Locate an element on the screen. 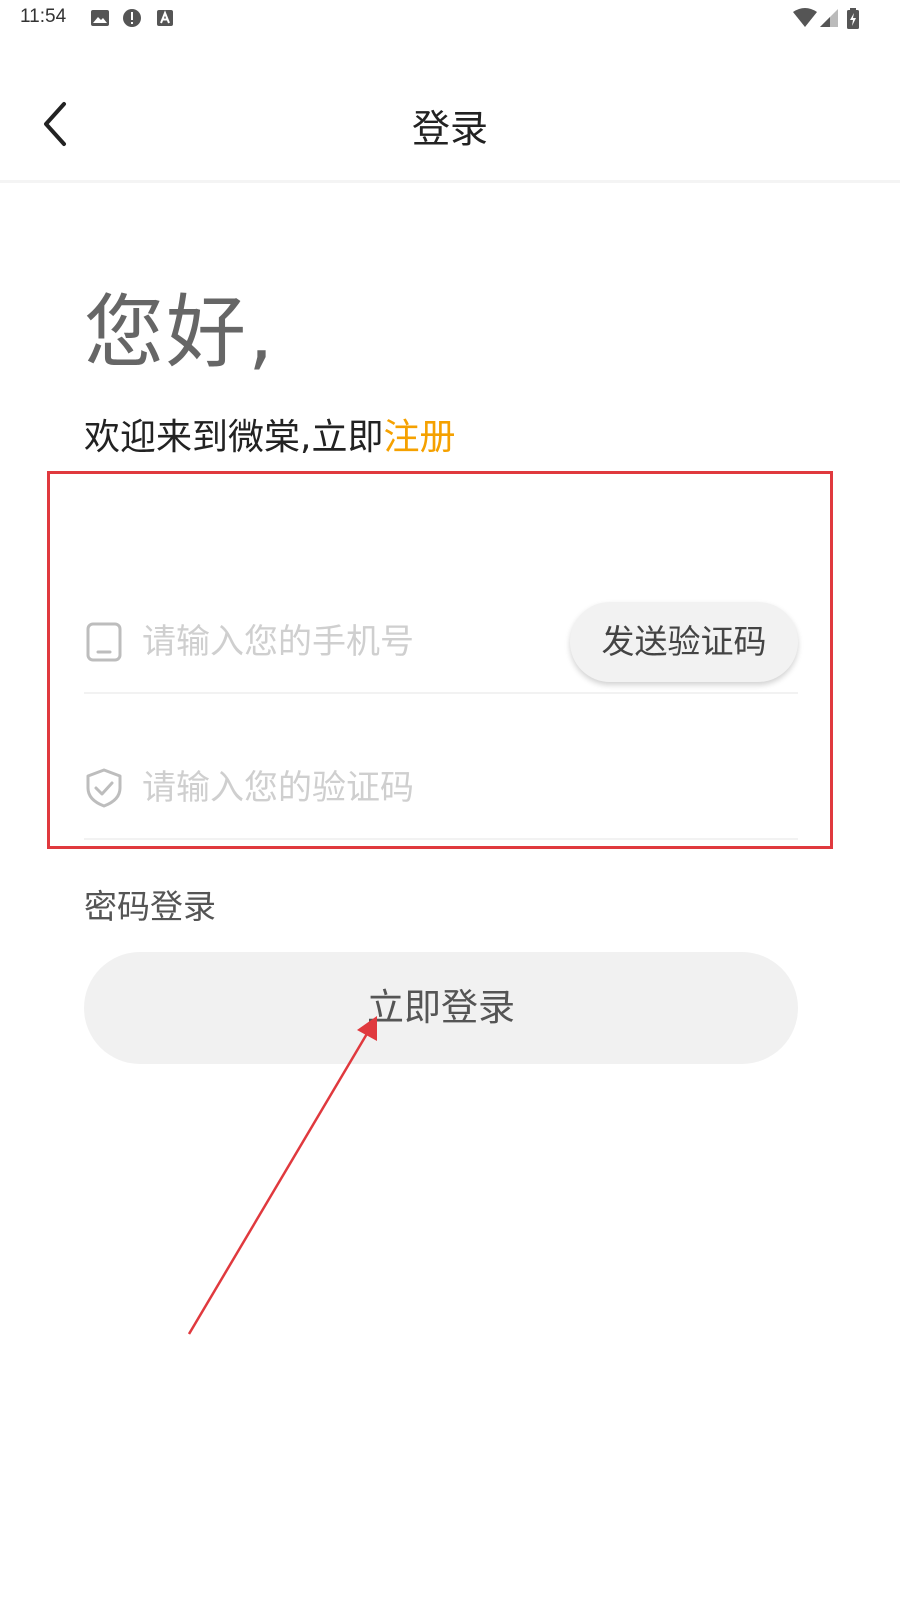 This screenshot has height=1600, width=900. login-button: 立即登录 is located at coordinates (441, 1008).